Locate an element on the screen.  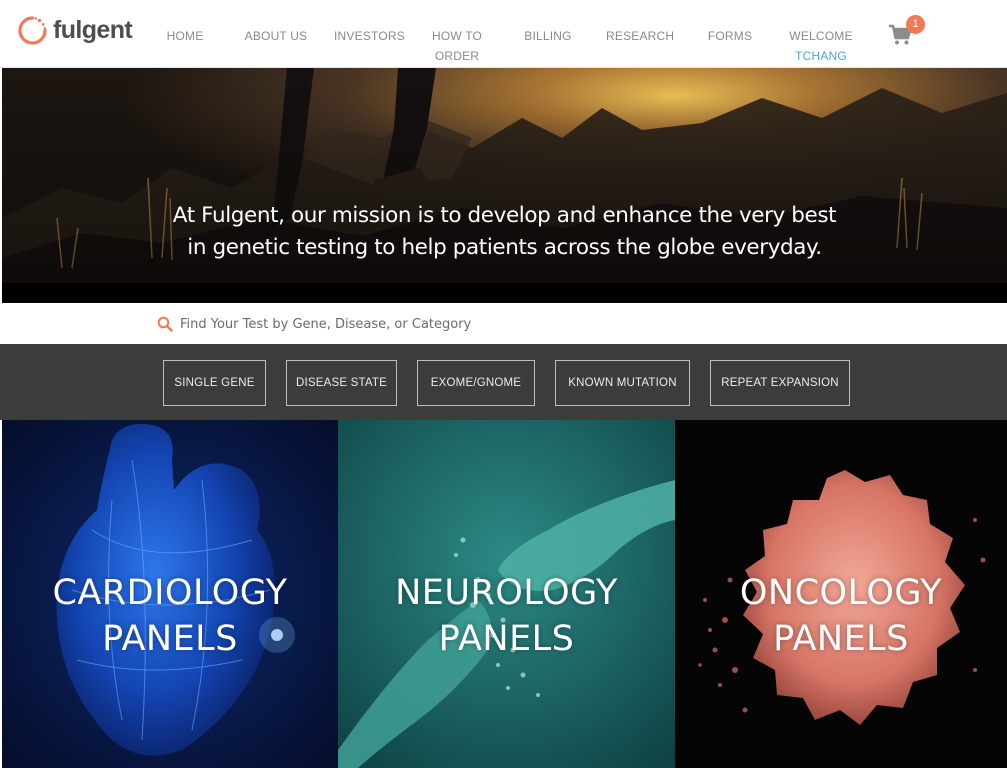
nav-welcome-user: WELCOME TCHANG is located at coordinates (821, 46).